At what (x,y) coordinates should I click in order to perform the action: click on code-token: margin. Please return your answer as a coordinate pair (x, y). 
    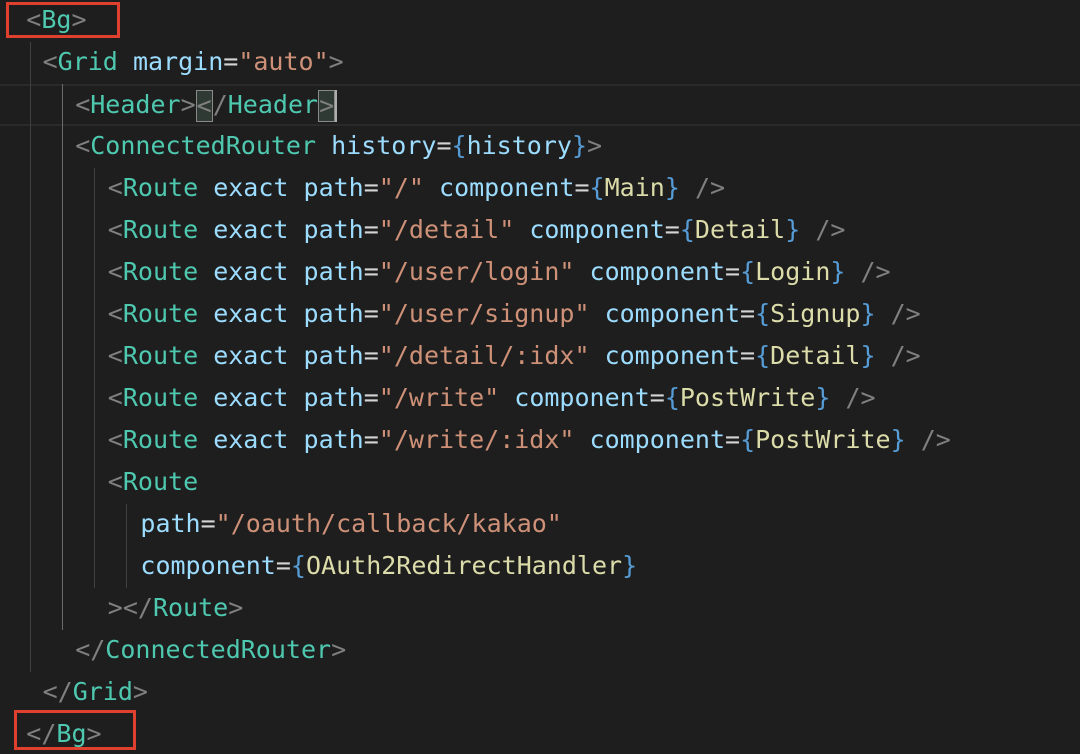
    Looking at the image, I should click on (178, 61).